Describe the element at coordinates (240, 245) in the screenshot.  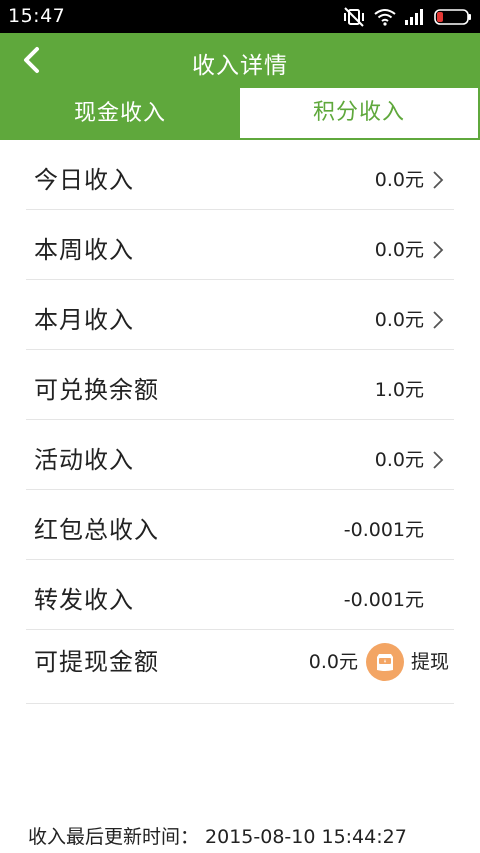
I see `row-week-income: 本周收入 0.0元` at that location.